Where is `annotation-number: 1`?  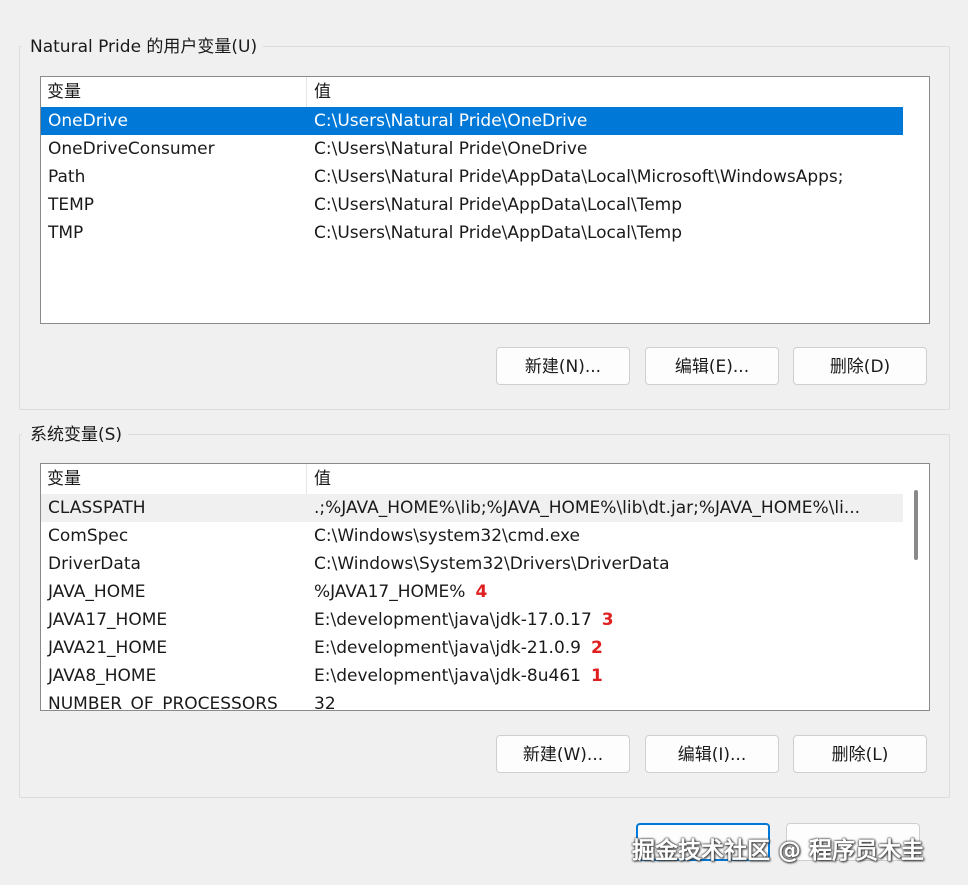 annotation-number: 1 is located at coordinates (596, 676).